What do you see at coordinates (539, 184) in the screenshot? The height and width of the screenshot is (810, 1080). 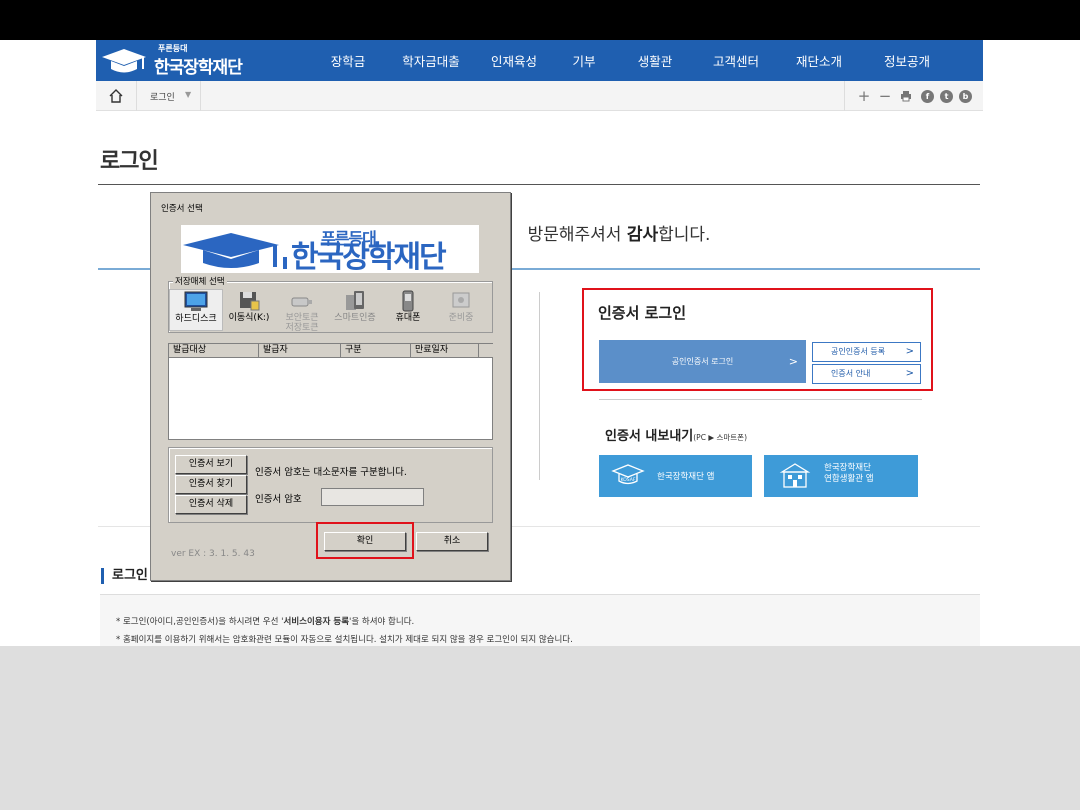 I see `title-divider` at bounding box center [539, 184].